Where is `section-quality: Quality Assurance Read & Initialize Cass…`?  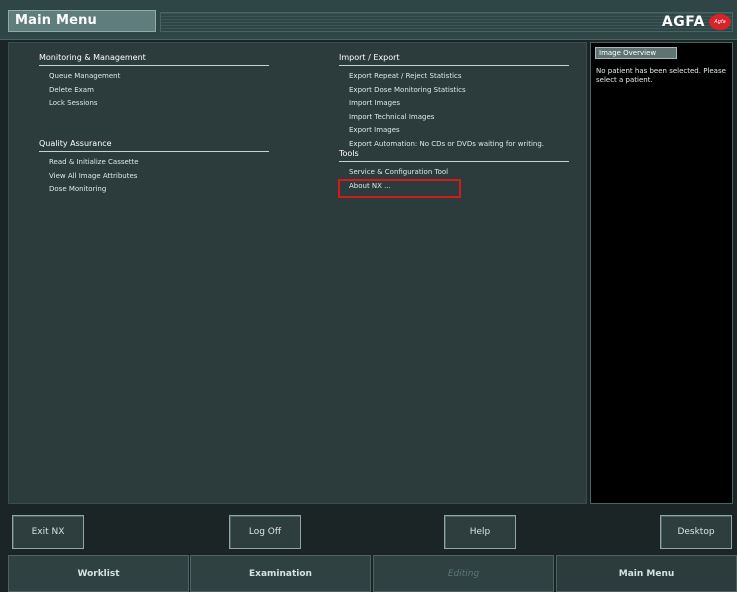 section-quality: Quality Assurance Read & Initialize Cass… is located at coordinates (154, 168).